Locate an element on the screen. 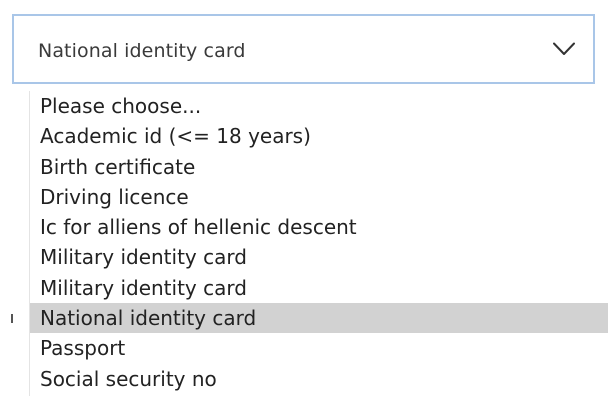 This screenshot has width=608, height=396. option-academic-id: Academic id (<= 18 years) is located at coordinates (319, 136).